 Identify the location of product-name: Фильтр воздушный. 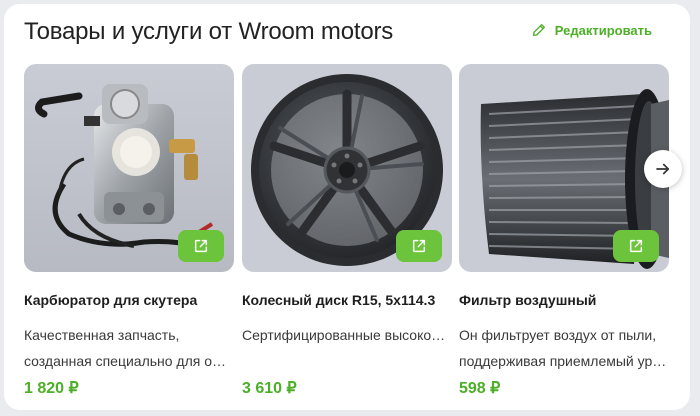
(565, 300).